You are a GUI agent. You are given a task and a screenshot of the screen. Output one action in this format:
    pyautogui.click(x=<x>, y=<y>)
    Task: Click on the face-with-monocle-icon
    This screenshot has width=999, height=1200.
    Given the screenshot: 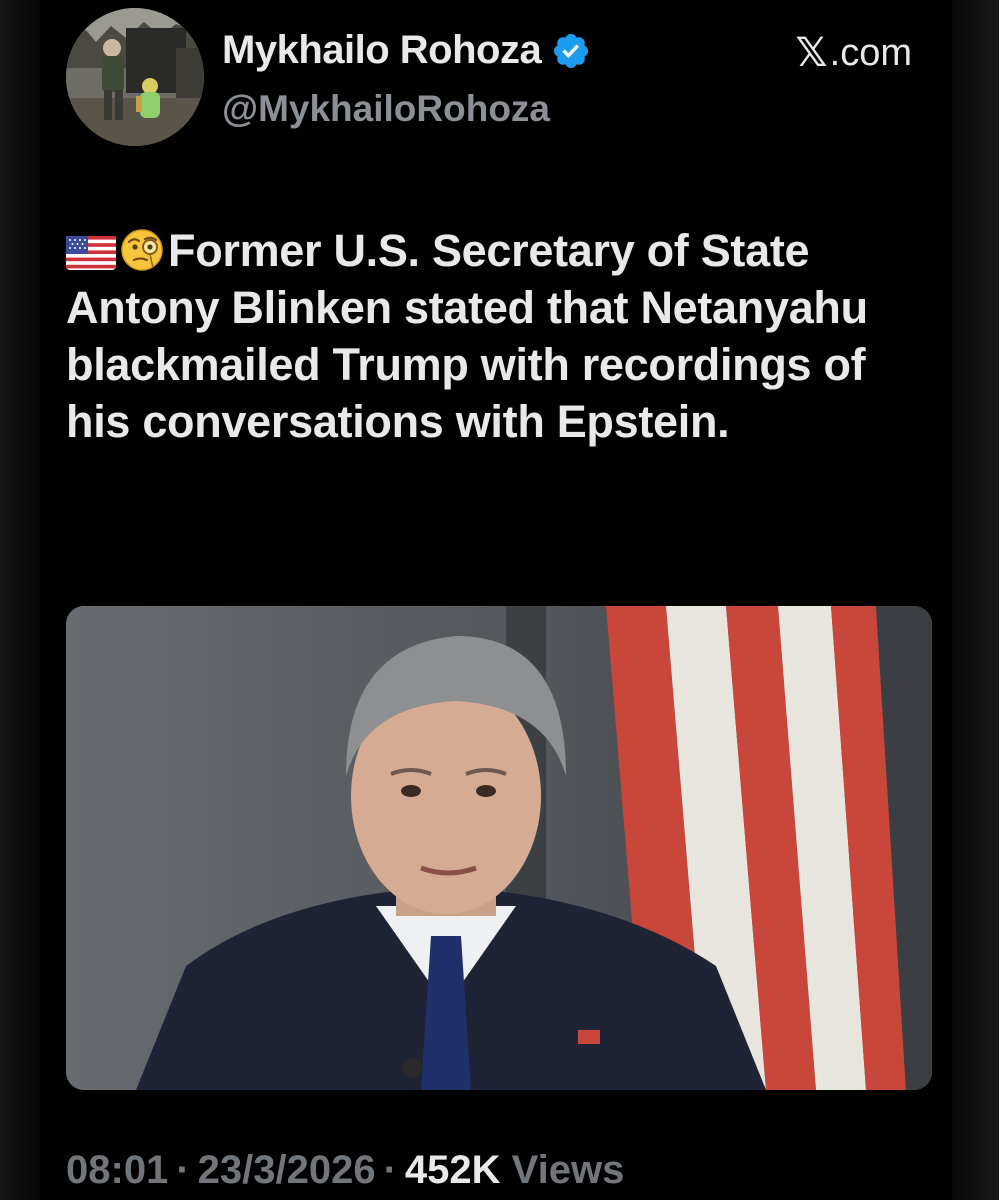 What is the action you would take?
    pyautogui.click(x=142, y=250)
    